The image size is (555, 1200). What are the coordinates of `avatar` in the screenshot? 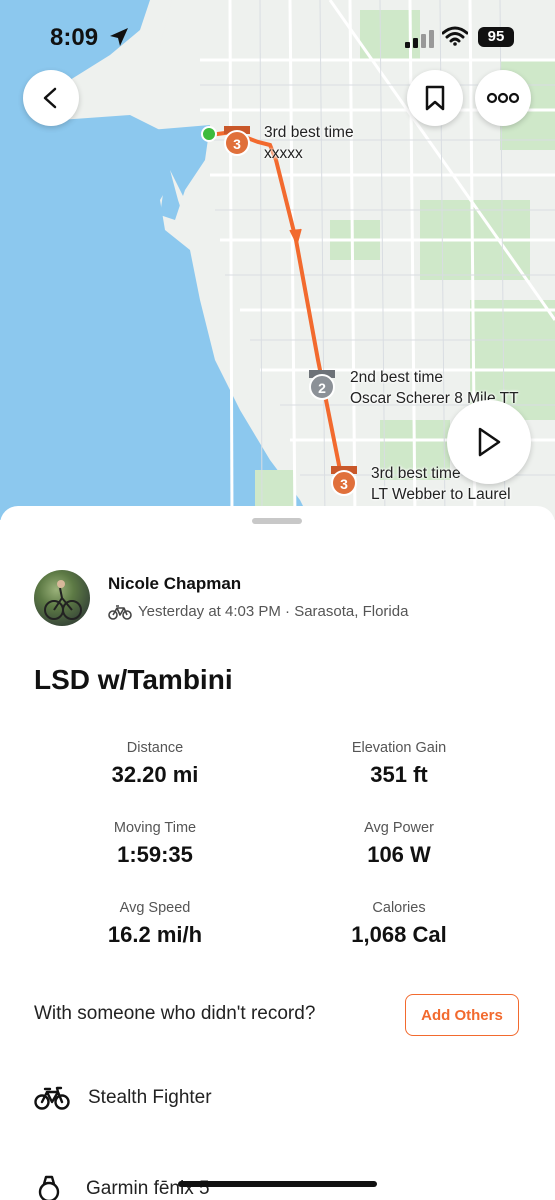 It's located at (62, 598).